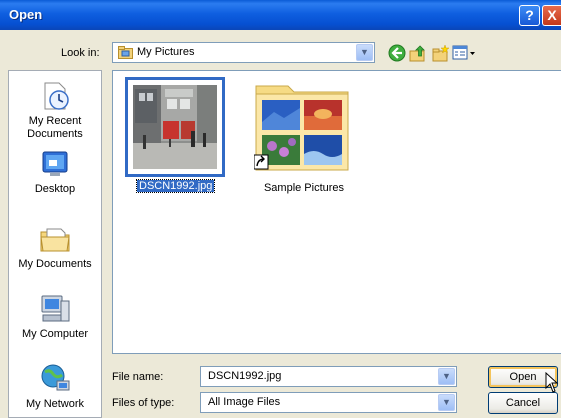  What do you see at coordinates (551, 15) in the screenshot?
I see `close-button: X` at bounding box center [551, 15].